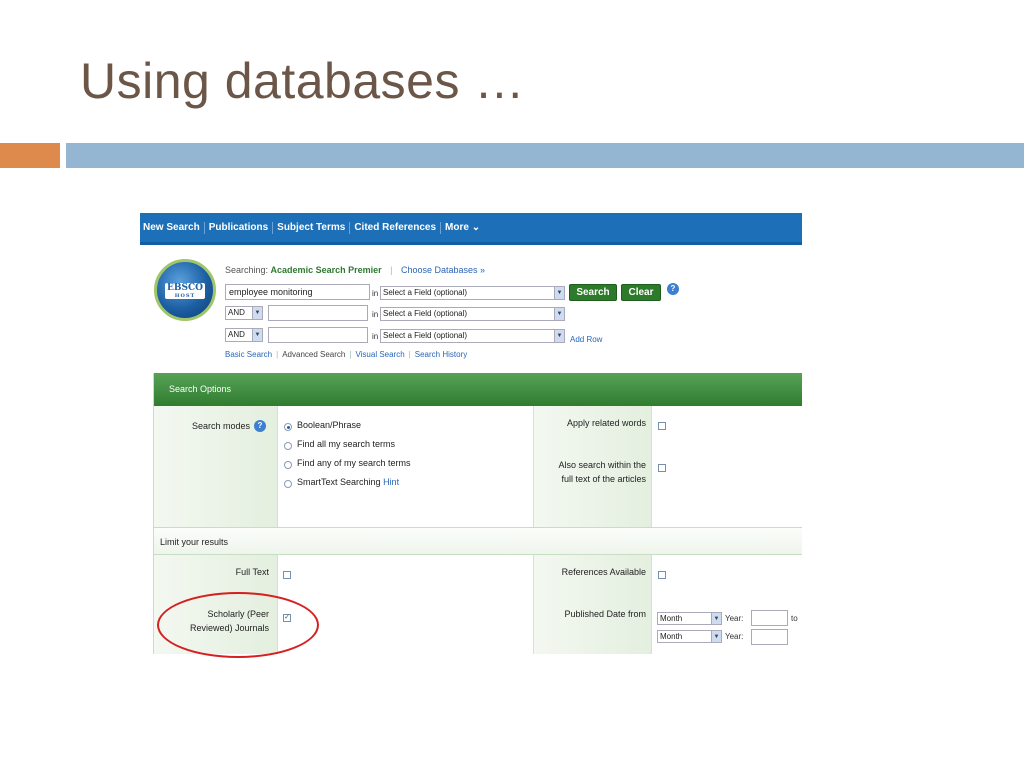 Image resolution: width=1024 pixels, height=768 pixels. What do you see at coordinates (396, 227) in the screenshot?
I see `nav-cited-references: Cited References` at bounding box center [396, 227].